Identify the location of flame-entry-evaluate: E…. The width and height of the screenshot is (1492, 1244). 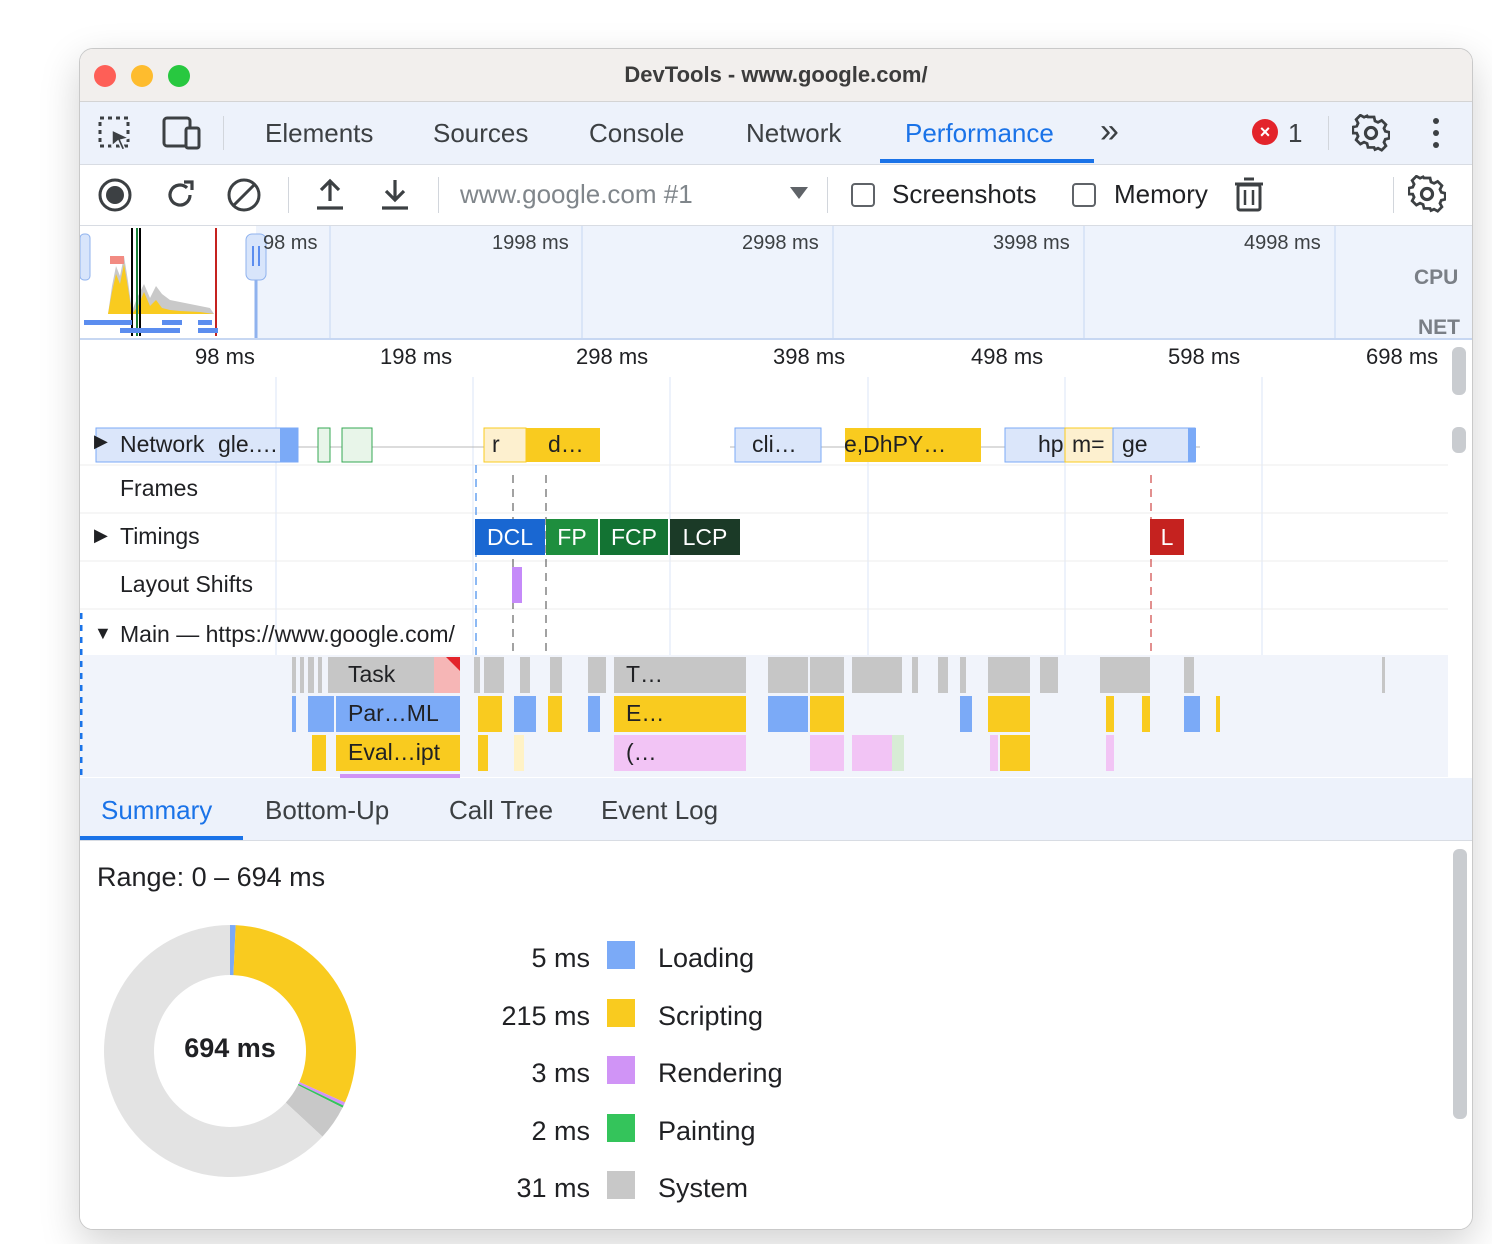
(645, 713).